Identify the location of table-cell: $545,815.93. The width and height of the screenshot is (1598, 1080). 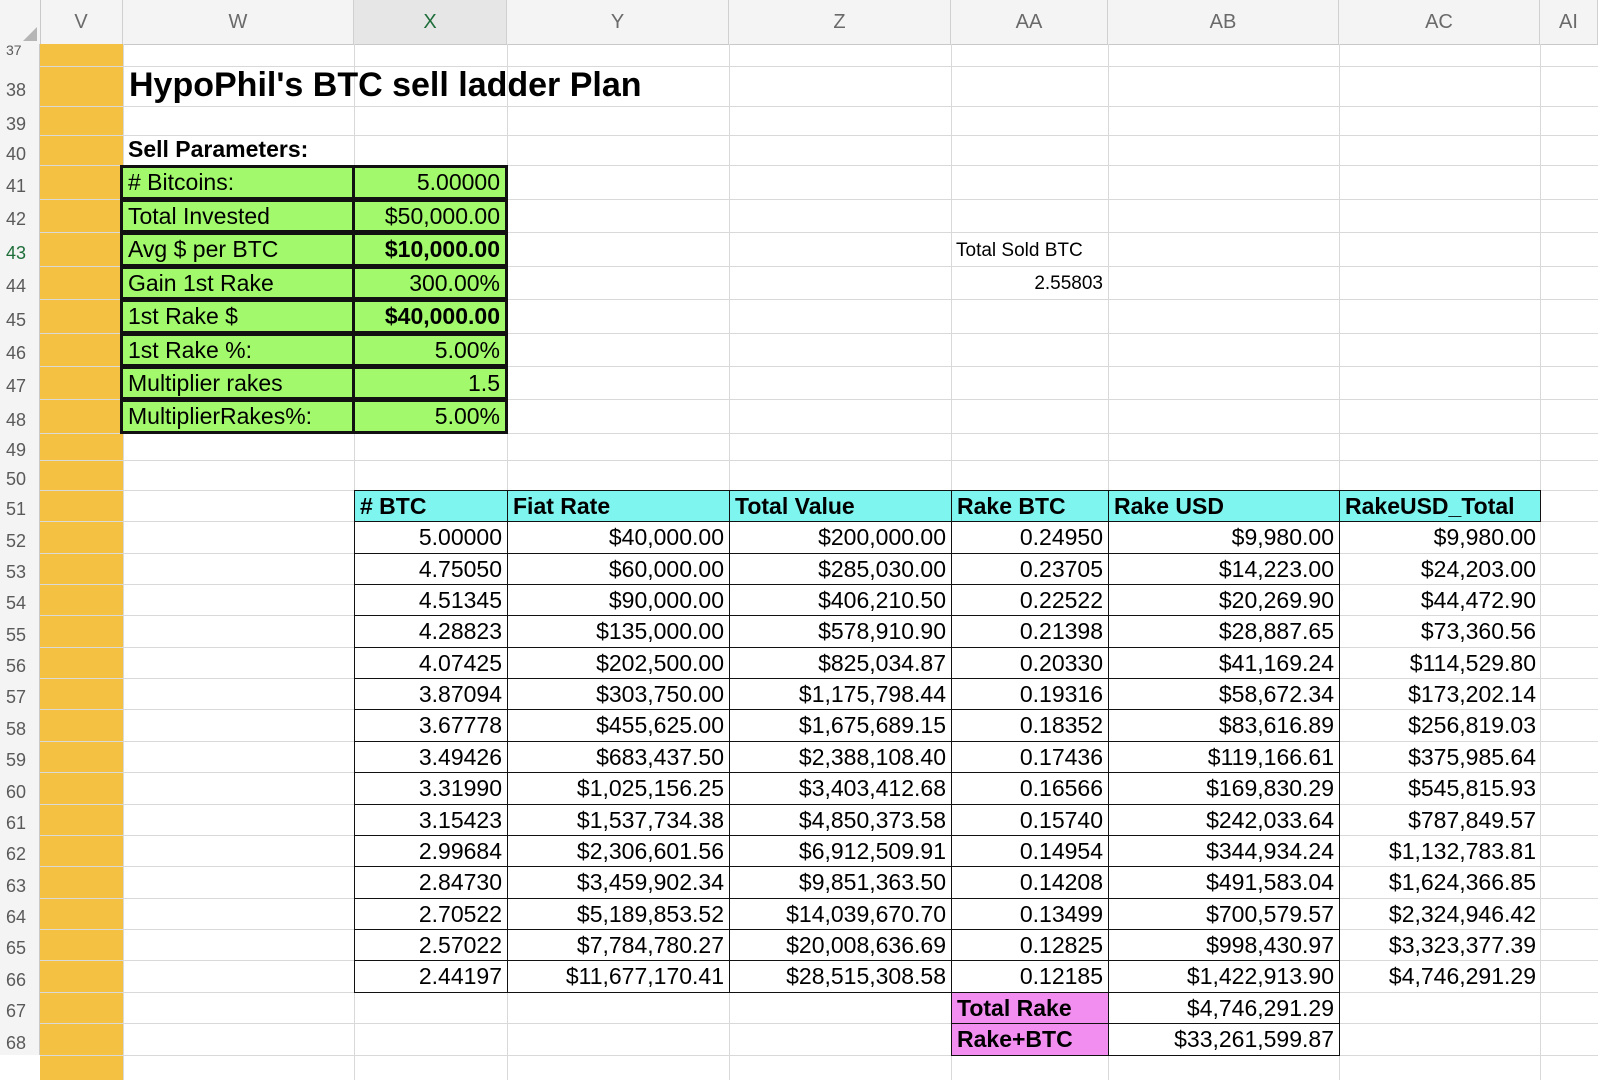
(1440, 788).